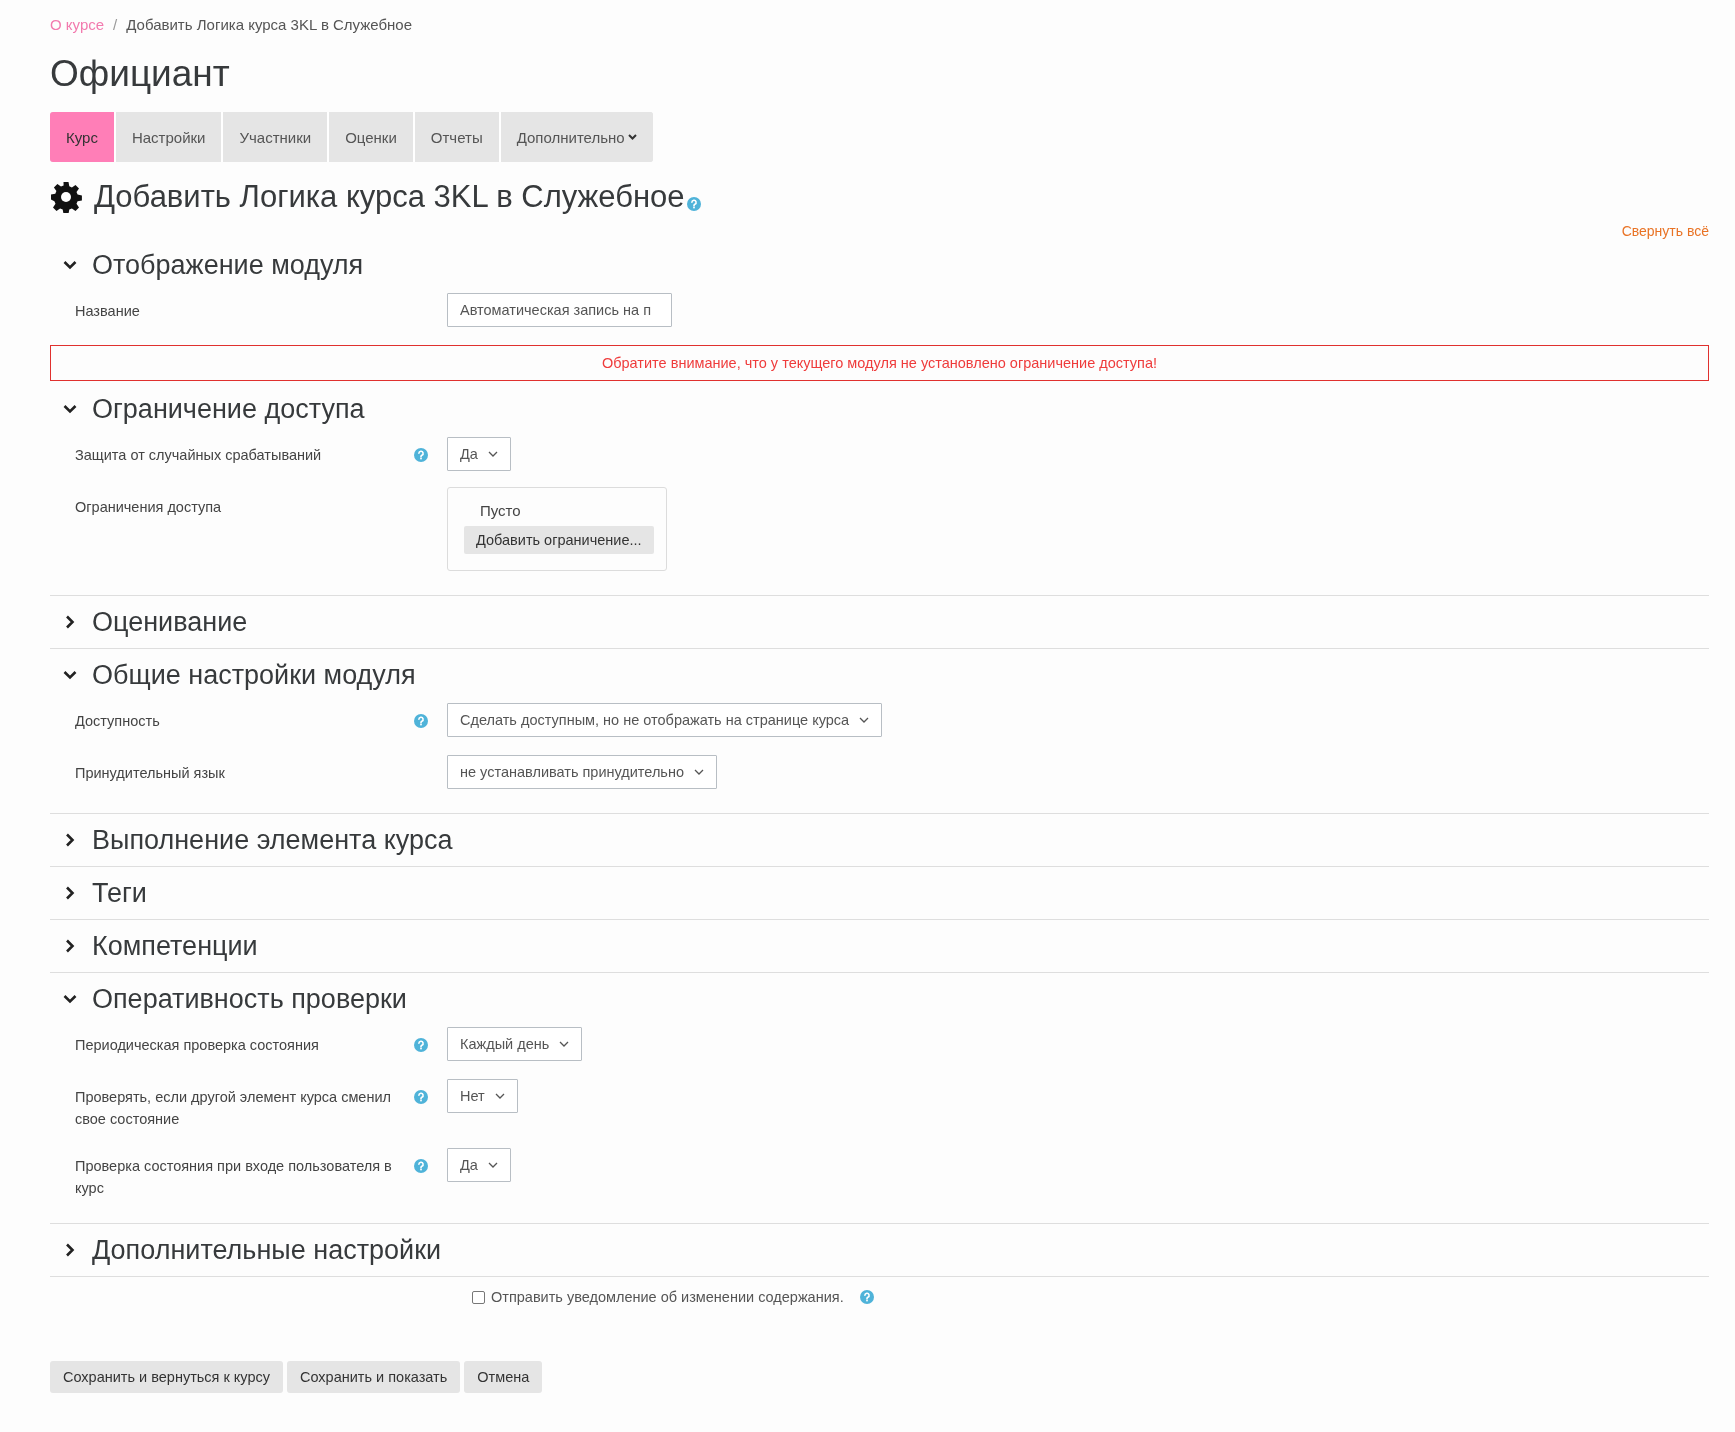 The height and width of the screenshot is (1432, 1735). Describe the element at coordinates (879, 363) in the screenshot. I see `warning-message: Обратите внимание, что у текущего модуля не установлено ограничение доступа!` at that location.